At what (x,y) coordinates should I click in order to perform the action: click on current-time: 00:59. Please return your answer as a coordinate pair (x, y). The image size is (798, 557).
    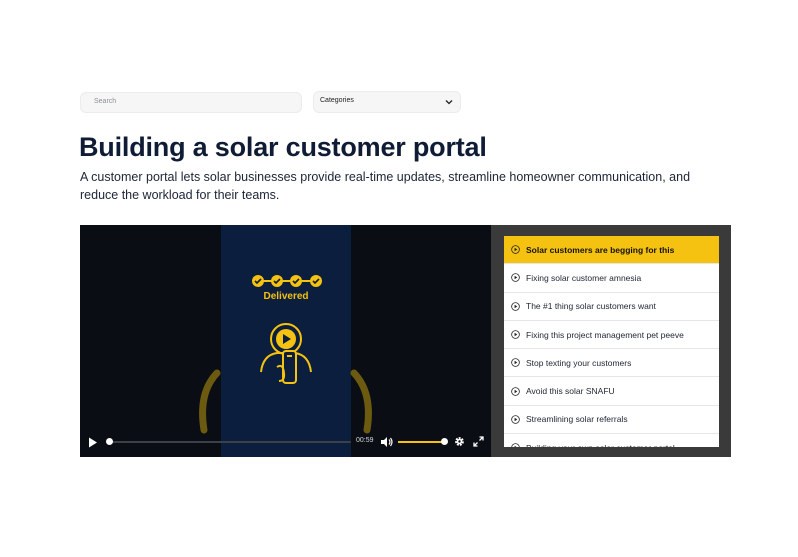
    Looking at the image, I should click on (365, 440).